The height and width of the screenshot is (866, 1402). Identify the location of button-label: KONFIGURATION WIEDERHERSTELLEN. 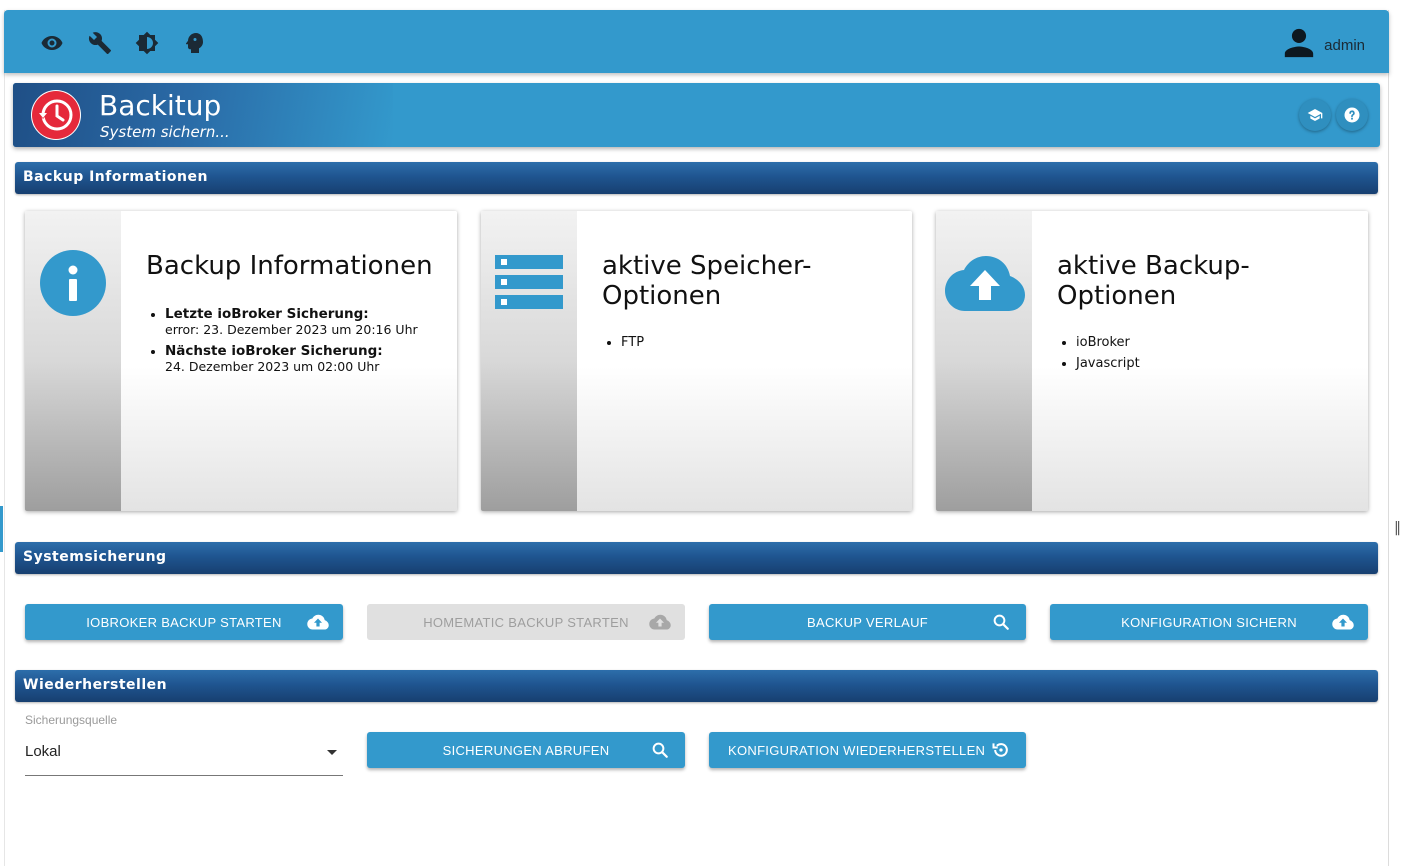
(857, 750).